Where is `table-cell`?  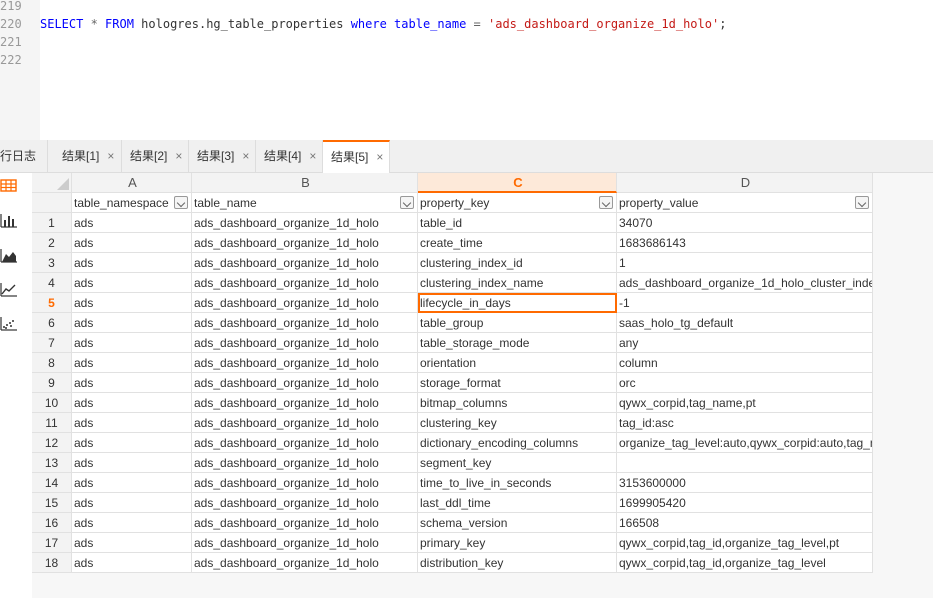
table-cell is located at coordinates (745, 463).